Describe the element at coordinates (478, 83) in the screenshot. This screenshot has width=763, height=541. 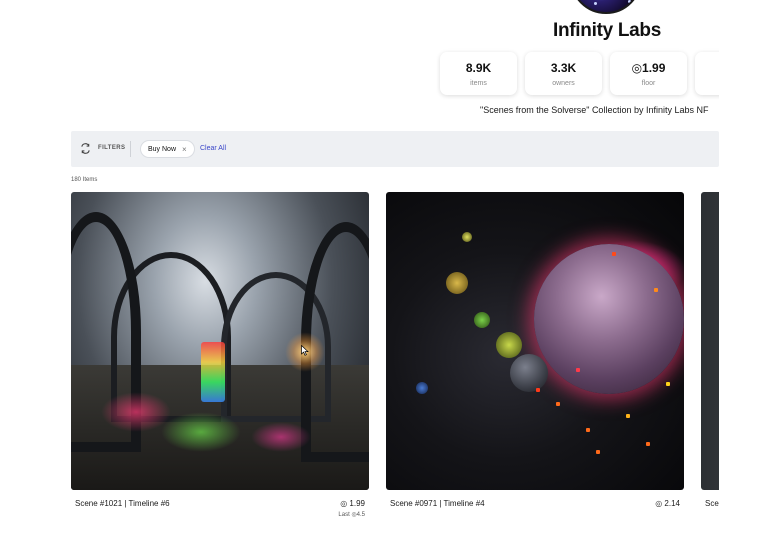
I see `stat-label: items` at that location.